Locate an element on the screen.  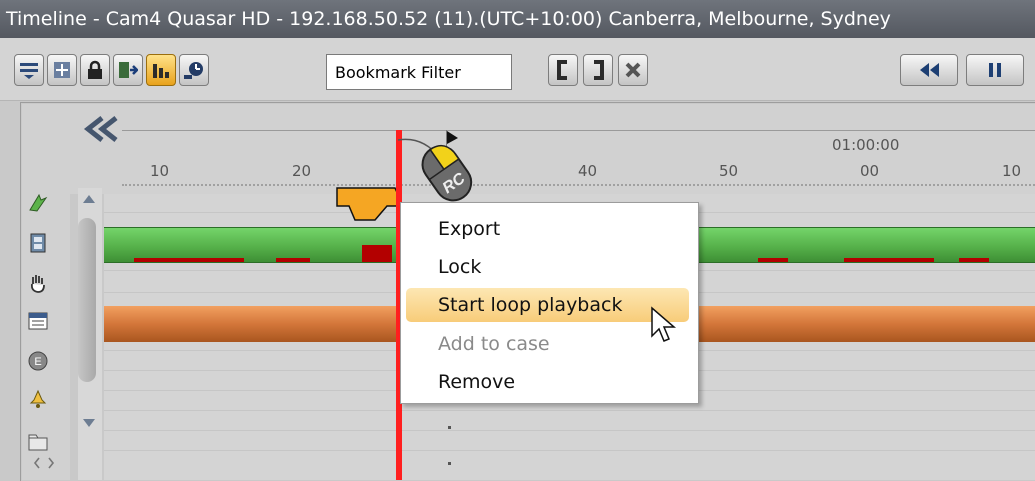
scrollbar-thumb is located at coordinates (87, 300).